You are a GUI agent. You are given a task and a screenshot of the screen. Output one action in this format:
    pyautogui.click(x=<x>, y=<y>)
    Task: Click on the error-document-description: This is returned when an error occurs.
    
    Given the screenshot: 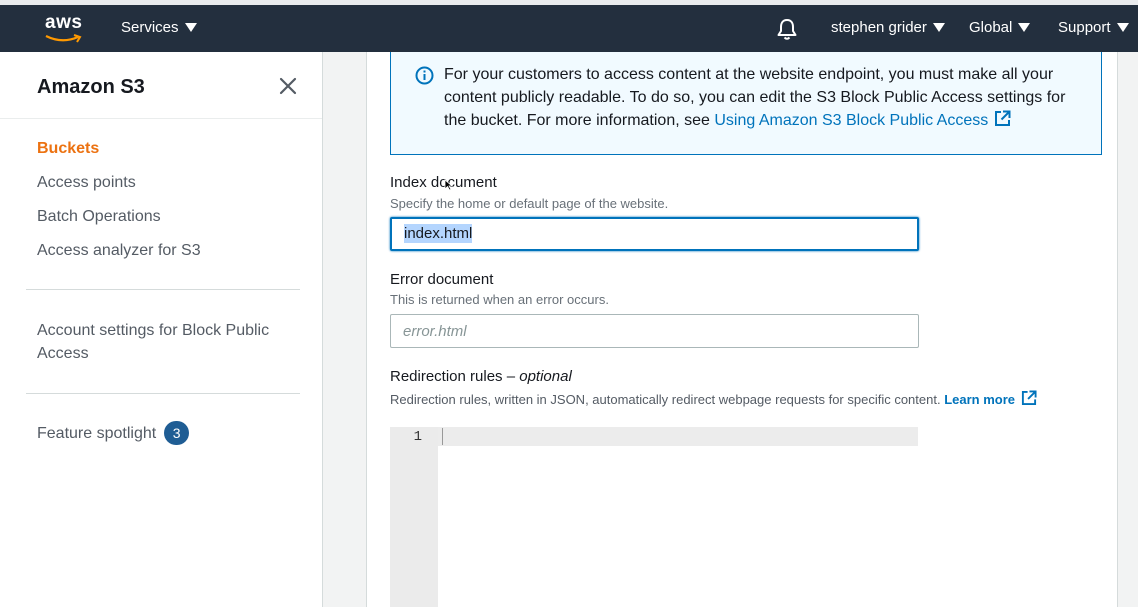 What is the action you would take?
    pyautogui.click(x=499, y=299)
    